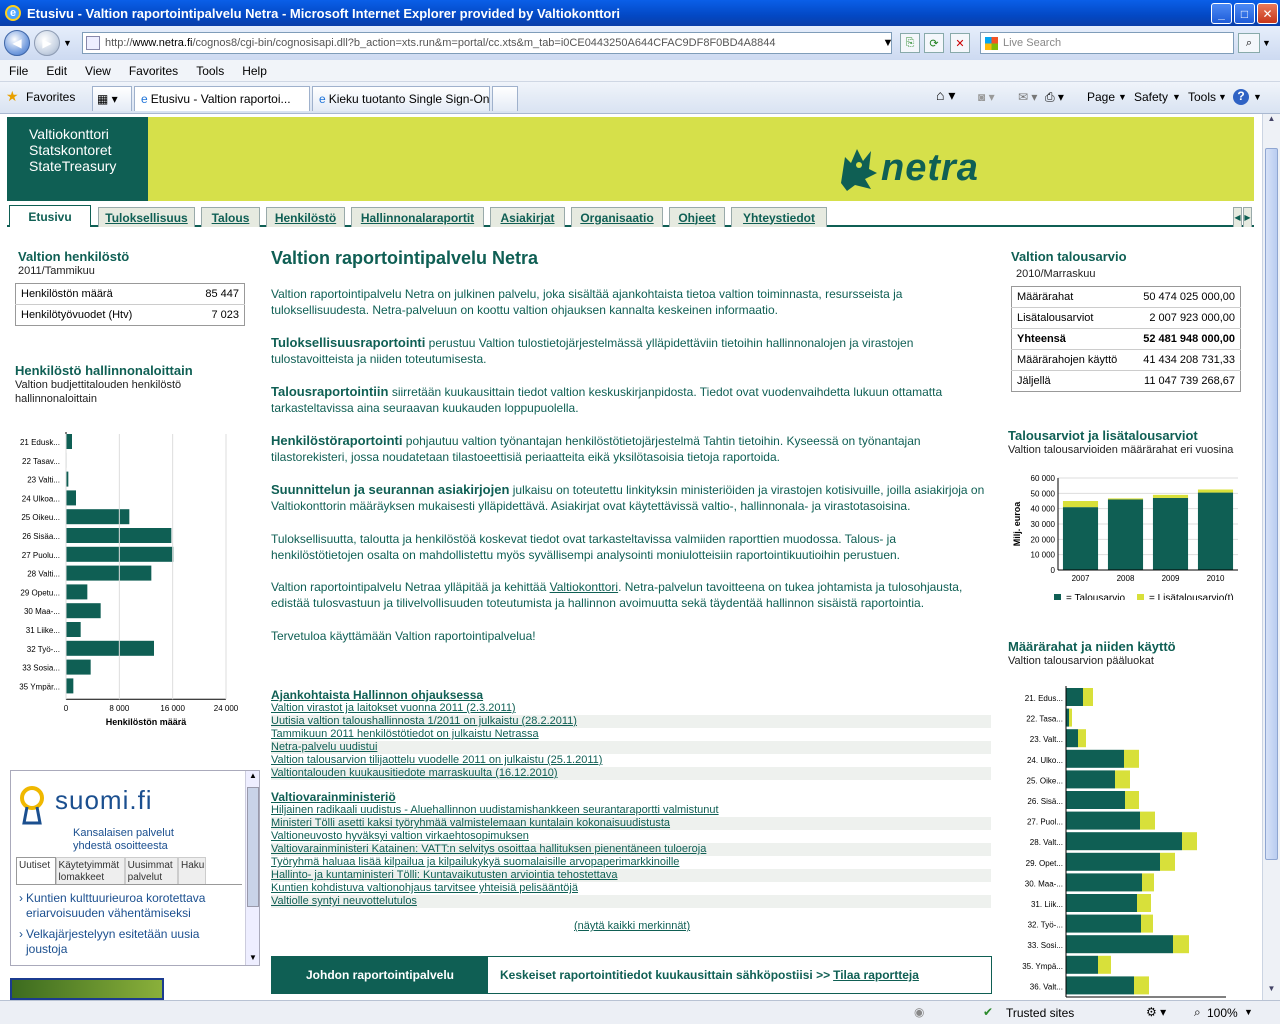  I want to click on page-menu: Page, so click(1101, 97).